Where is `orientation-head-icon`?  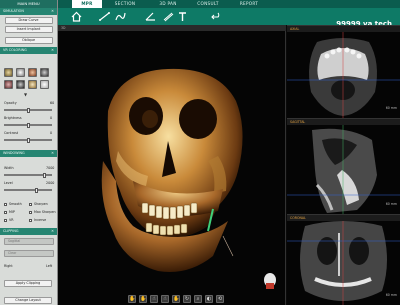
orientation-head-icon is located at coordinates (270, 281).